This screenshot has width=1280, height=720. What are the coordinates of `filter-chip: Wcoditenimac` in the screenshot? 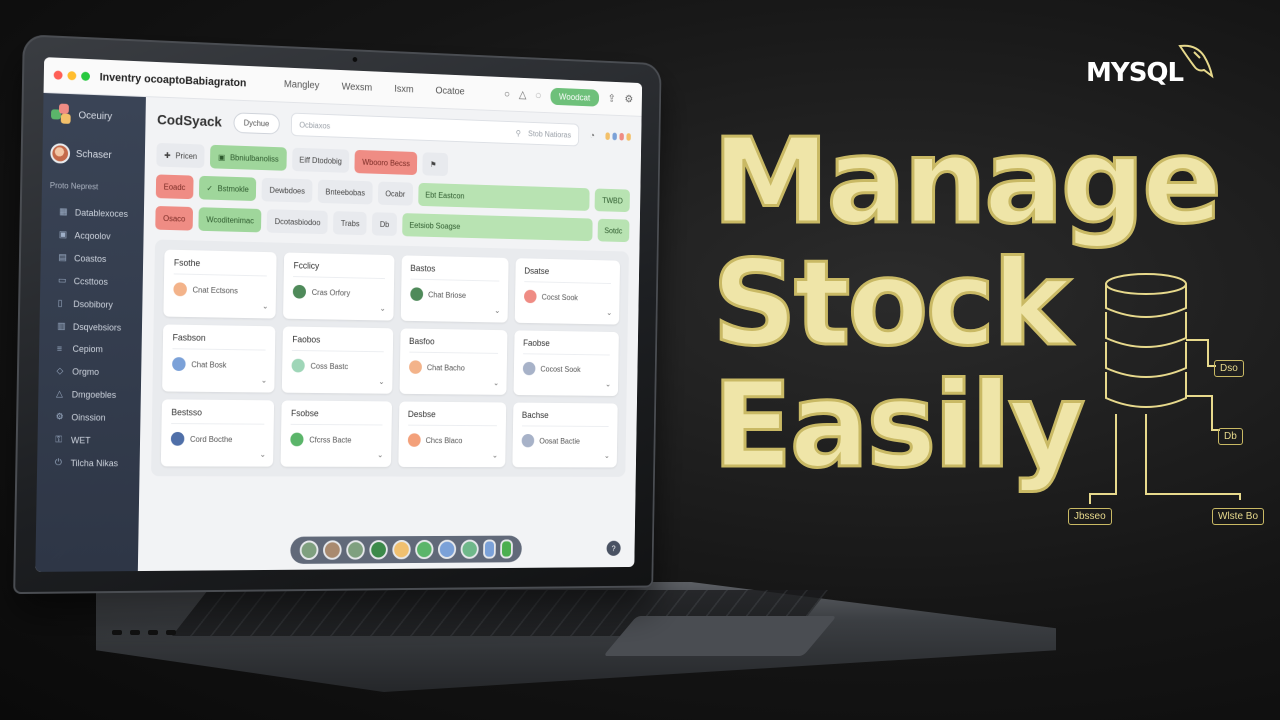 It's located at (230, 220).